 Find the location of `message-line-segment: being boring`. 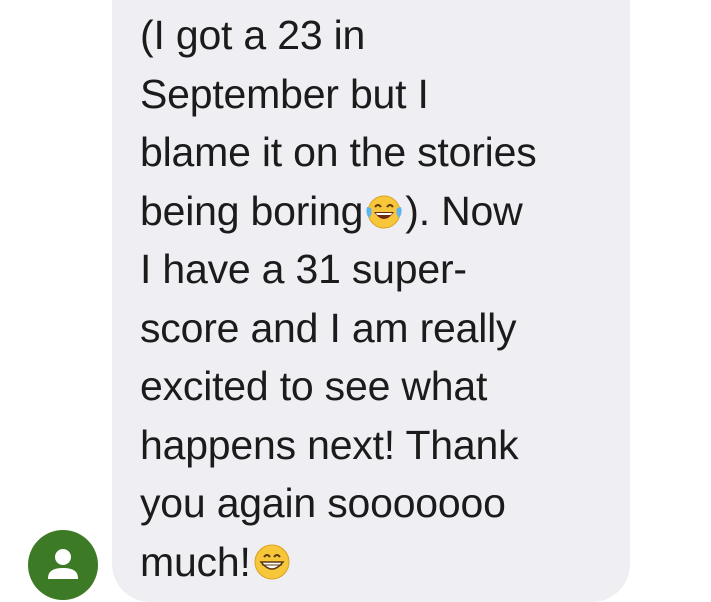

message-line-segment: being boring is located at coordinates (252, 210).